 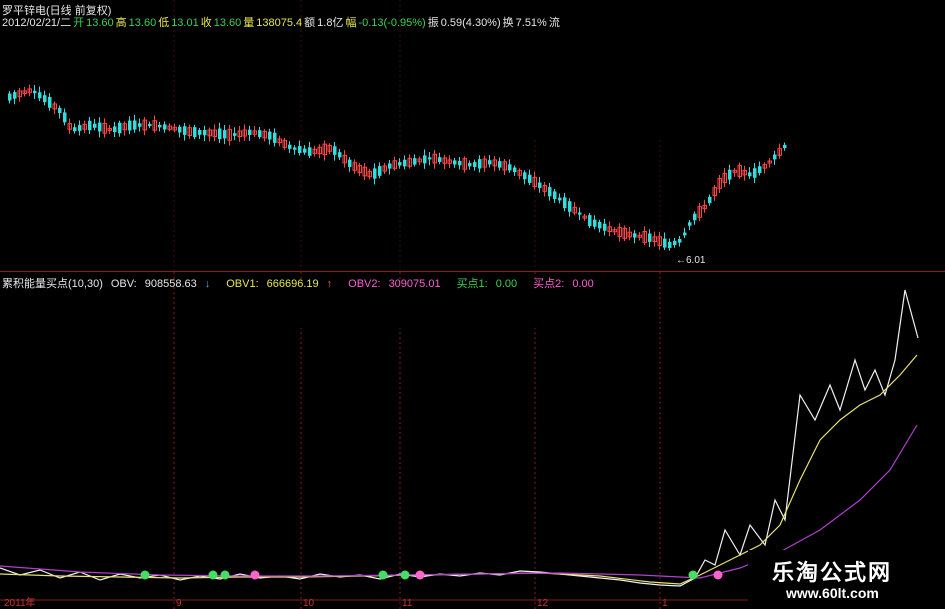 I want to click on close-label: 收, so click(x=206, y=23).